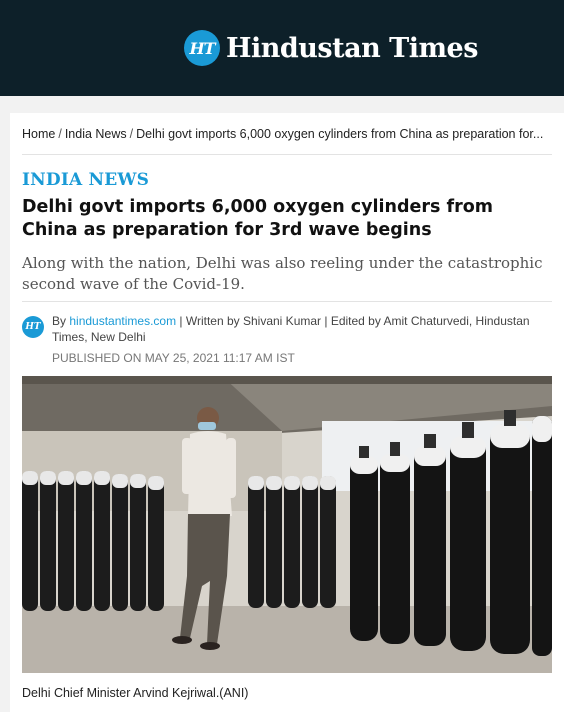 The image size is (564, 712). Describe the element at coordinates (33, 327) in the screenshot. I see `author-avatar: HT` at that location.